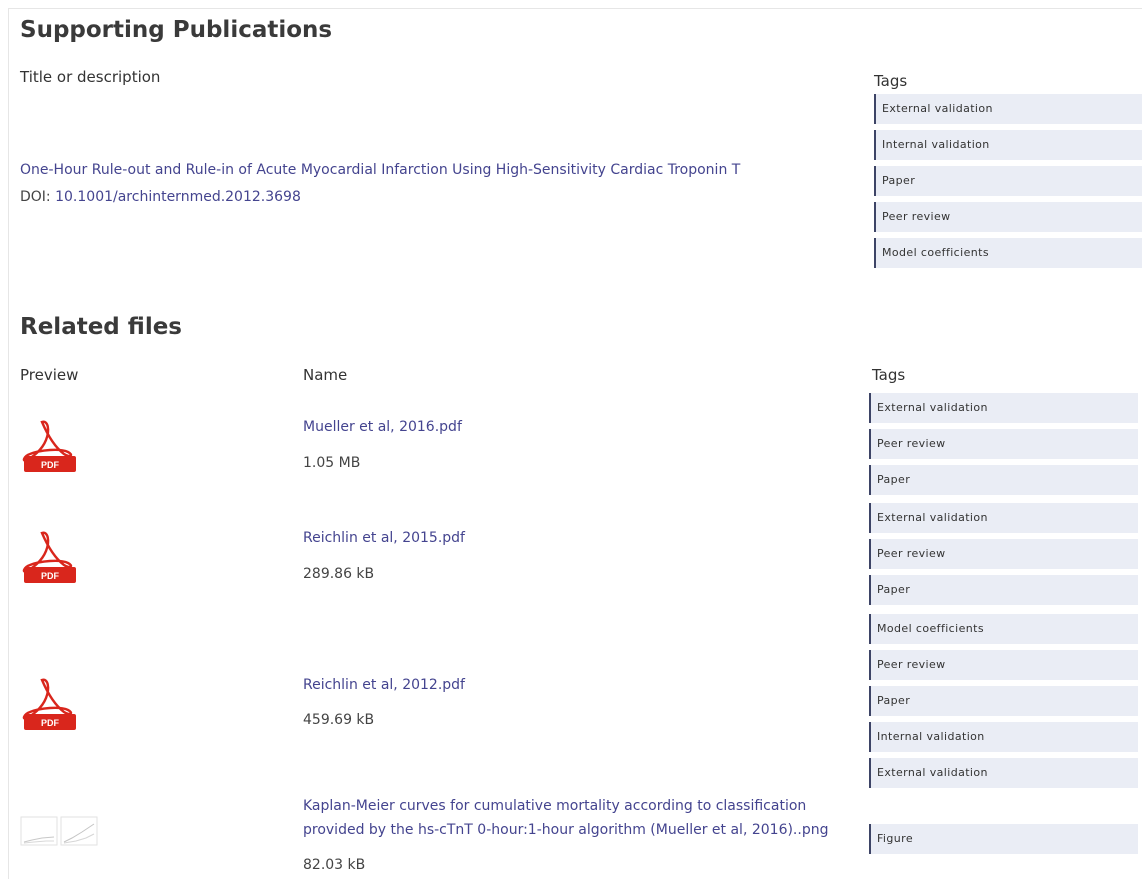 The height and width of the screenshot is (879, 1142). Describe the element at coordinates (1003, 839) in the screenshot. I see `tag-figure: Figure` at that location.